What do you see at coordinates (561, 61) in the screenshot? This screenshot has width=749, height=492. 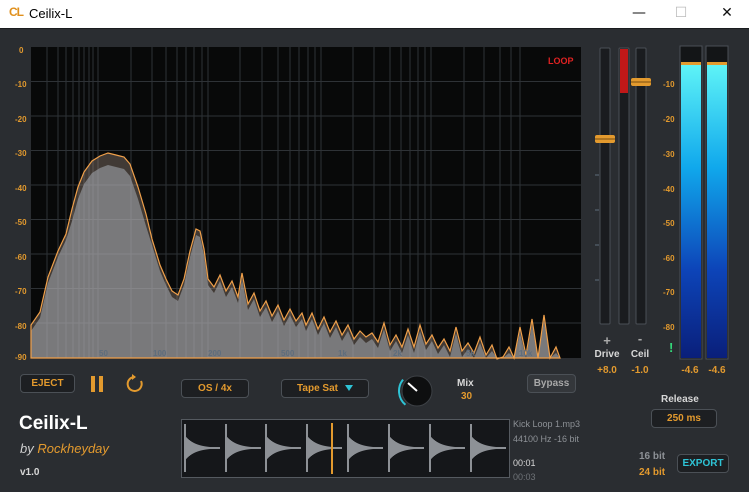 I see `loop-indicator: LOOP` at bounding box center [561, 61].